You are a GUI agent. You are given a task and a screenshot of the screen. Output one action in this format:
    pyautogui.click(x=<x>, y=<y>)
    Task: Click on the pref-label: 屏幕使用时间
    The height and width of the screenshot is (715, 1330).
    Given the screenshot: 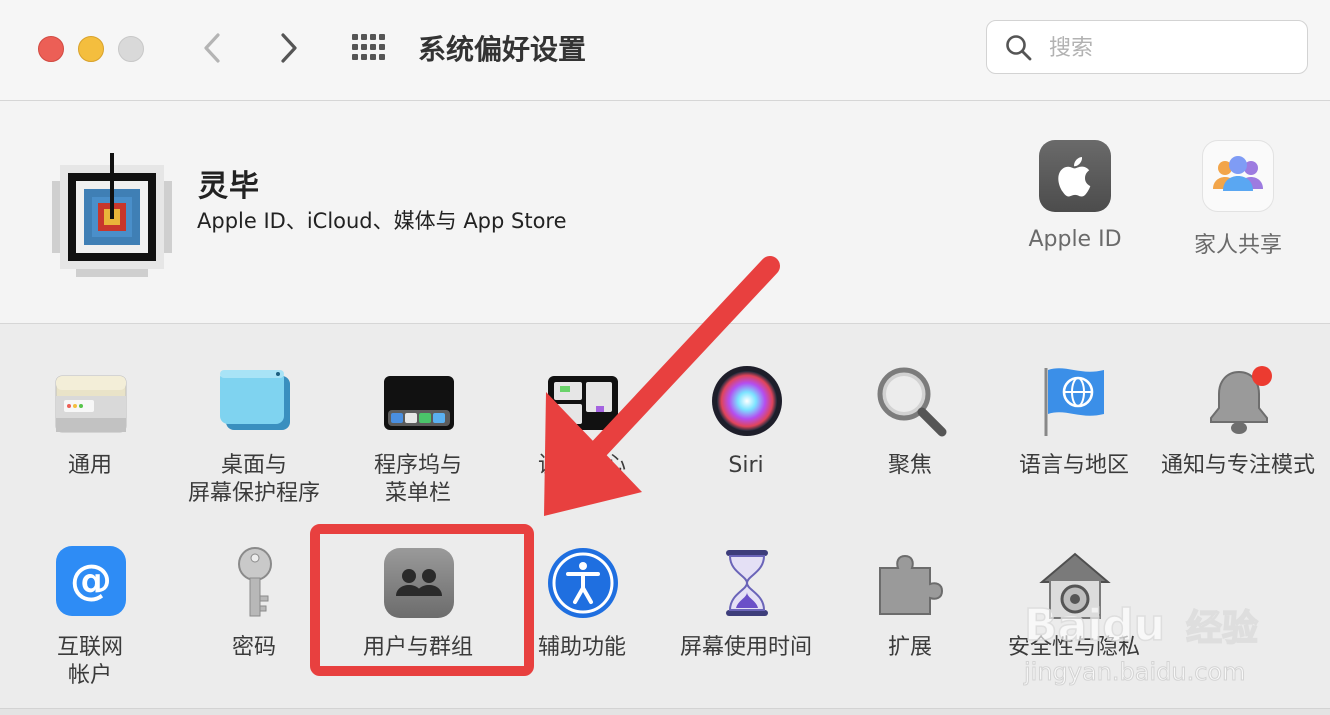 What is the action you would take?
    pyautogui.click(x=745, y=647)
    